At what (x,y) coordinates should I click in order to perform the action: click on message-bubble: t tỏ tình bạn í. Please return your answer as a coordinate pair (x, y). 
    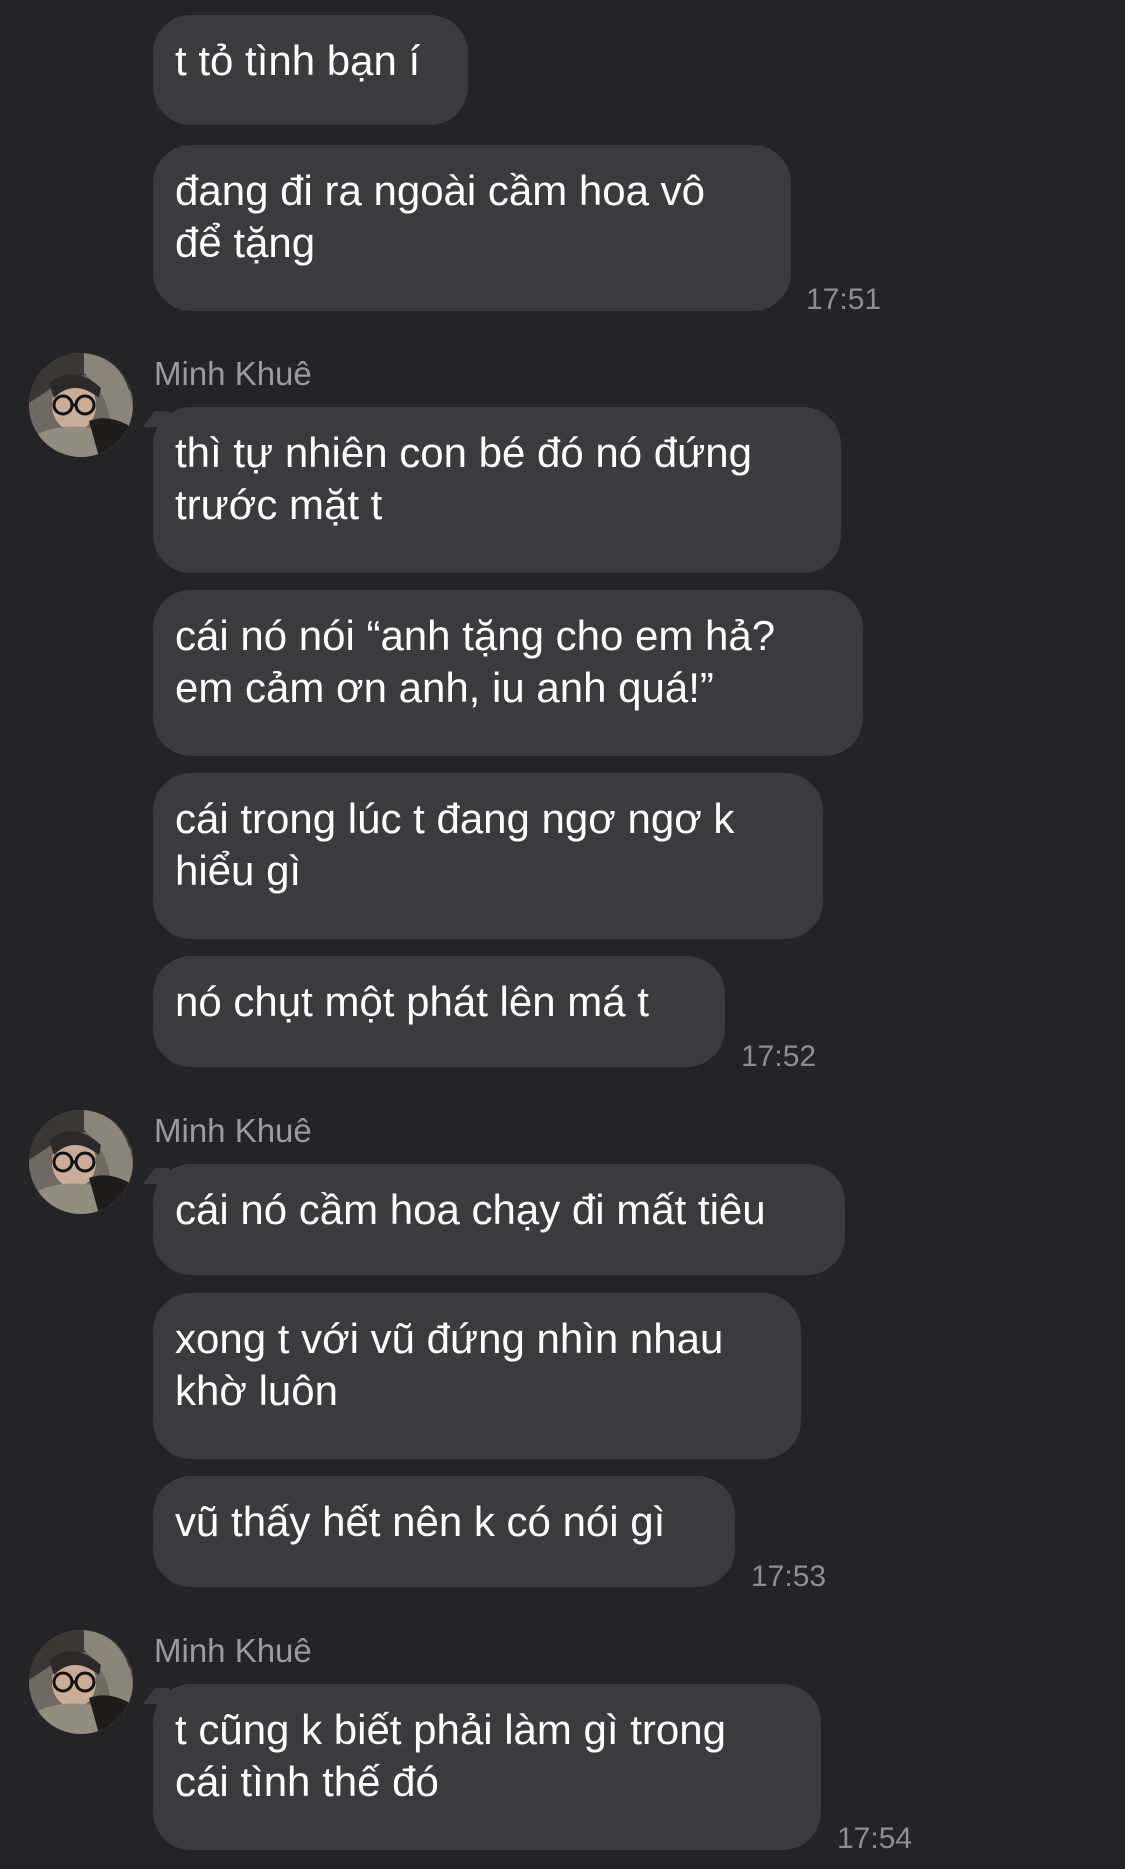
    Looking at the image, I should click on (310, 70).